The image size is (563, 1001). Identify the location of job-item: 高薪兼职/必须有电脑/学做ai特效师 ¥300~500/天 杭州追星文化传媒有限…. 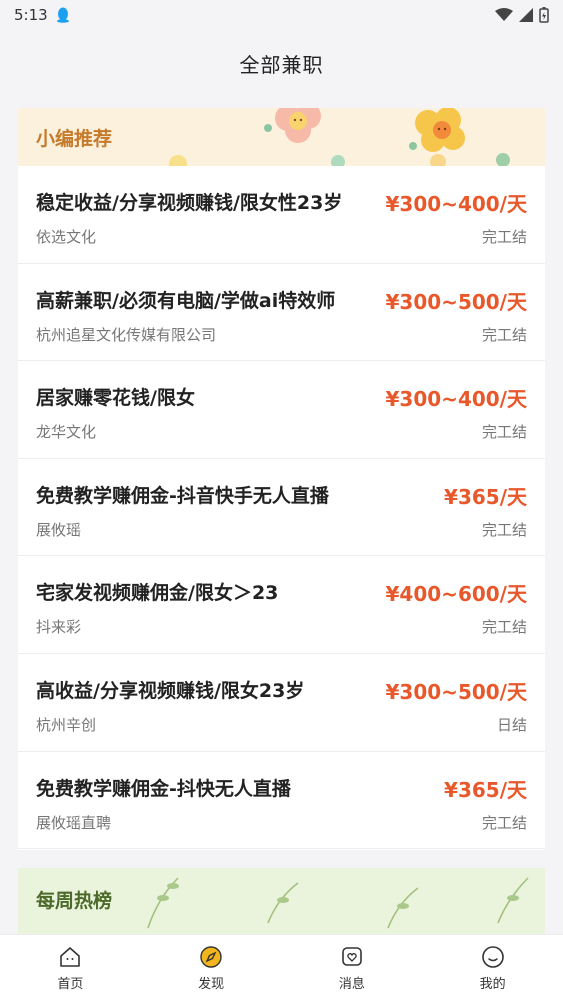
(281, 313).